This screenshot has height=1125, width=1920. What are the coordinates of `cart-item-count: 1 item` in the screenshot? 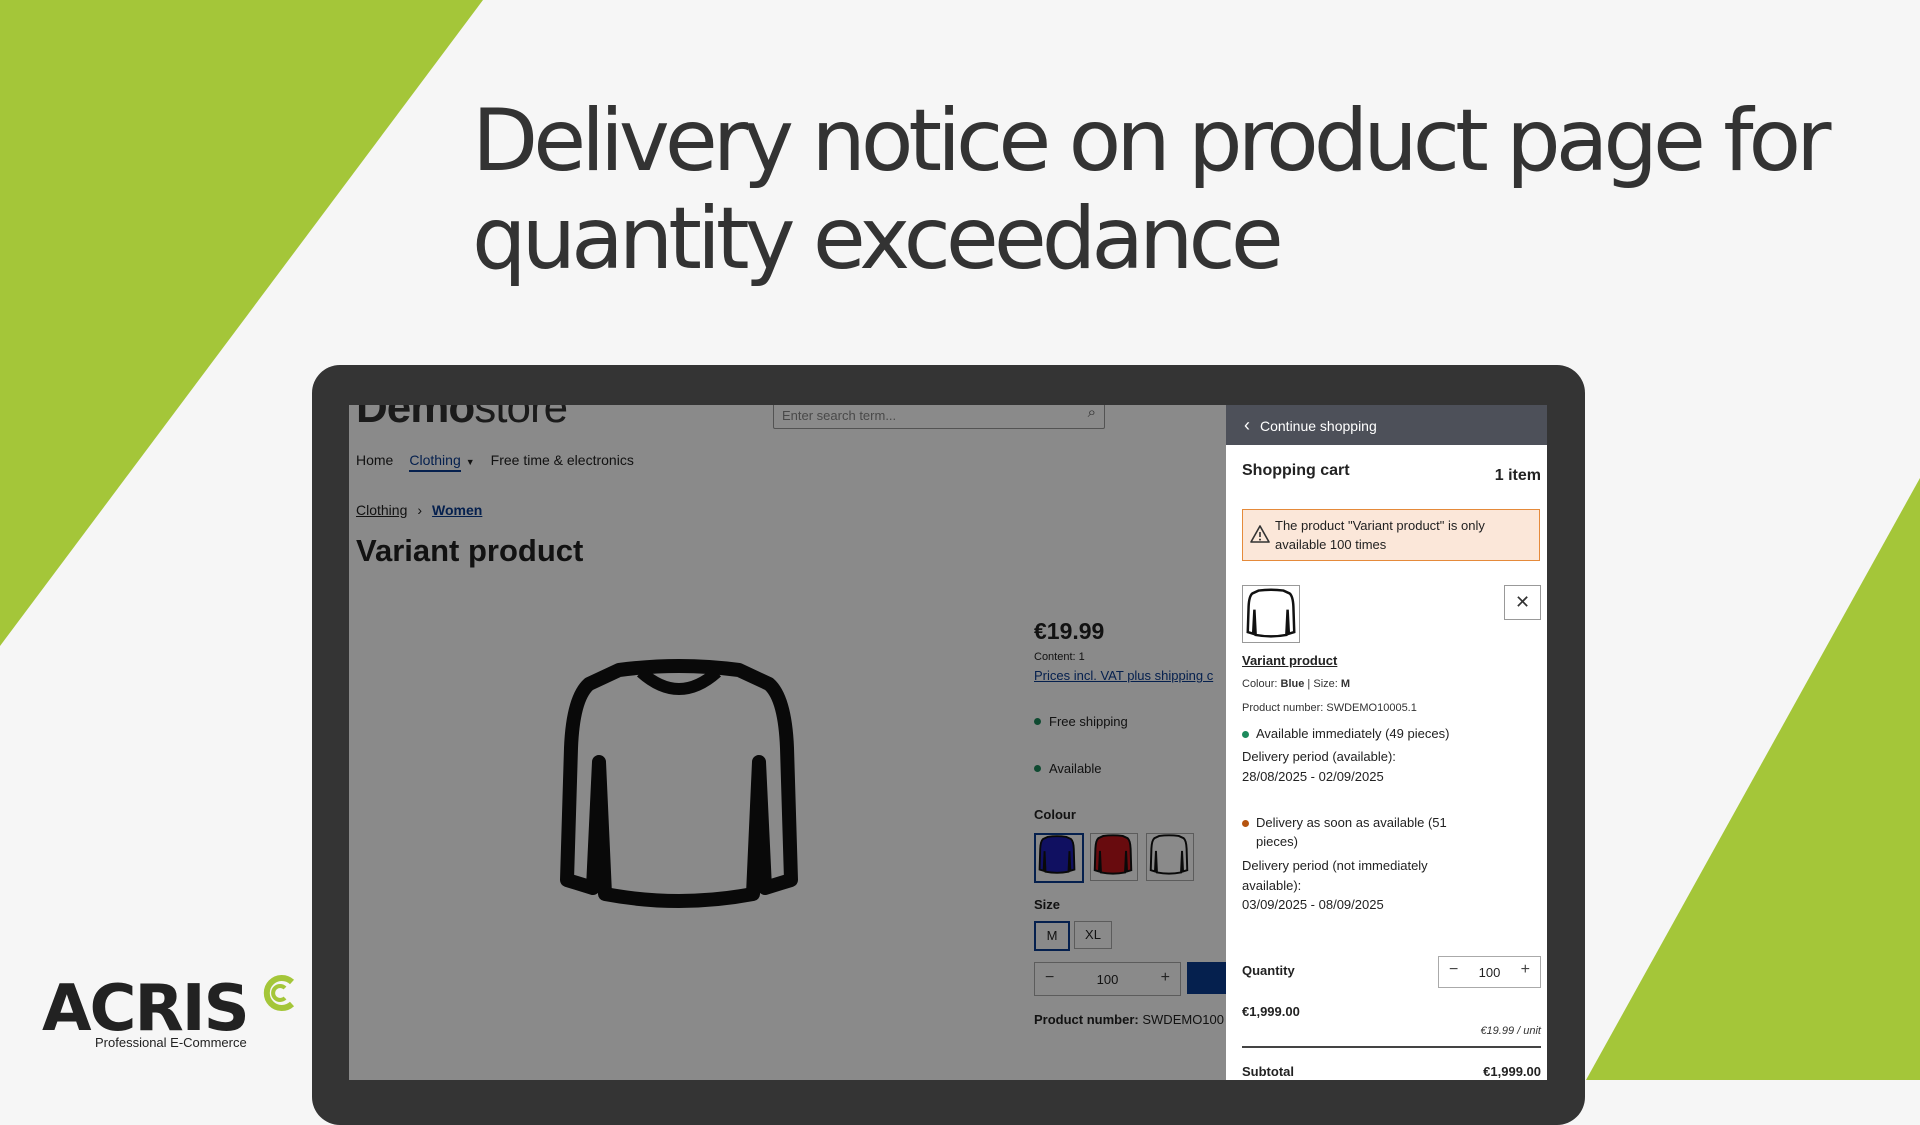 It's located at (1517, 475).